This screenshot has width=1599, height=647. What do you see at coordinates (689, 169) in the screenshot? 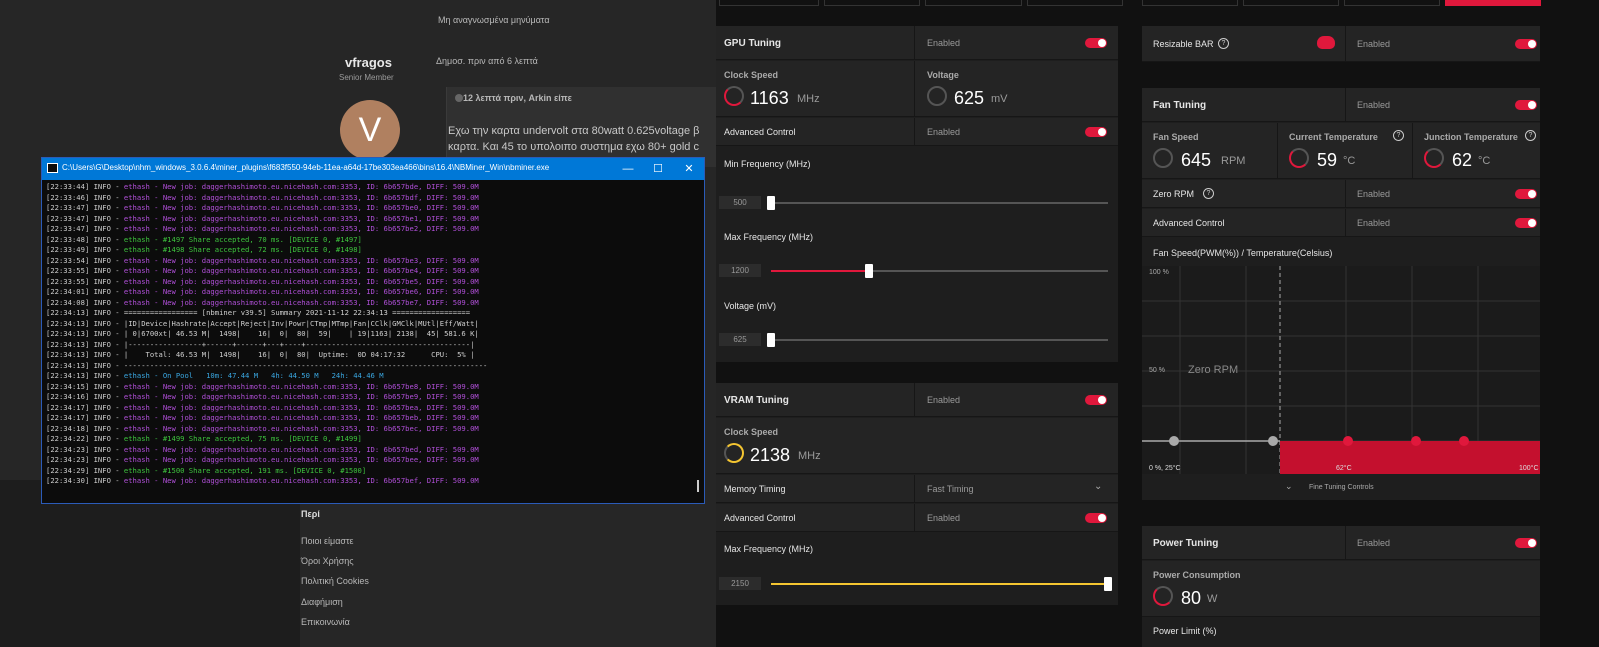
I see `close-icon: ✕` at bounding box center [689, 169].